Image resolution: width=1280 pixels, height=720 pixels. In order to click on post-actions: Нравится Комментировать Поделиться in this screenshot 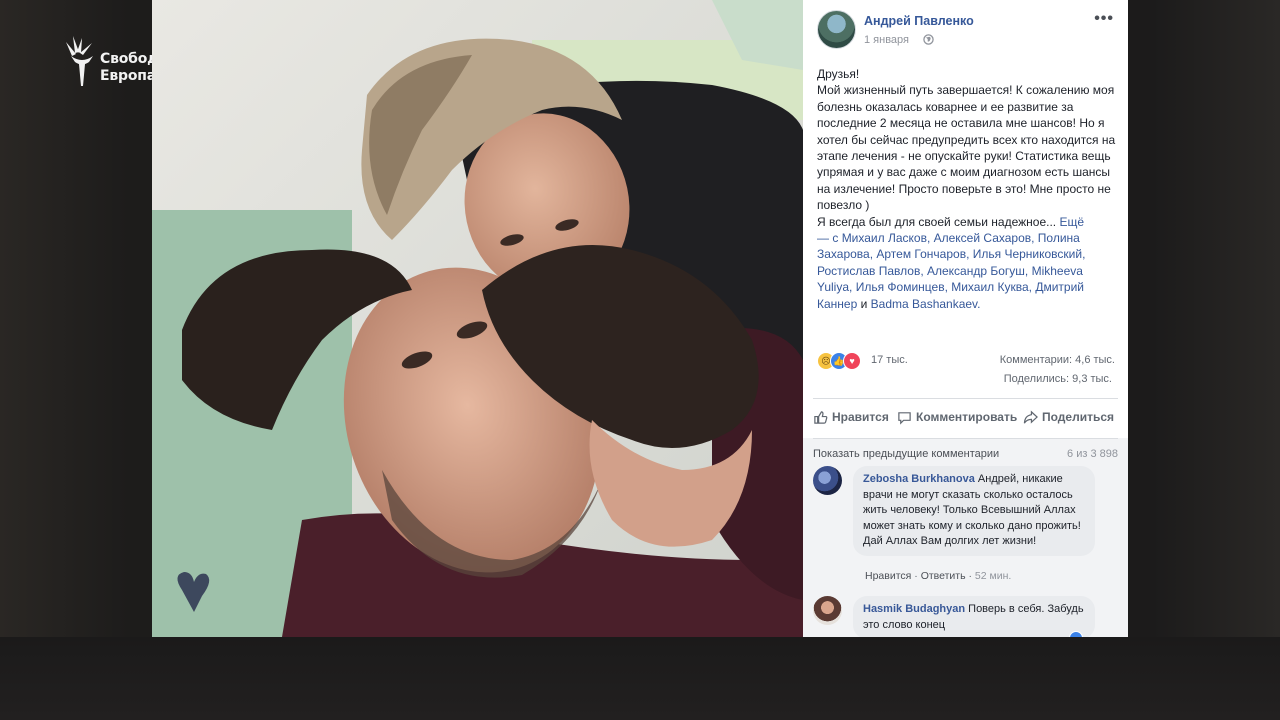, I will do `click(965, 417)`.